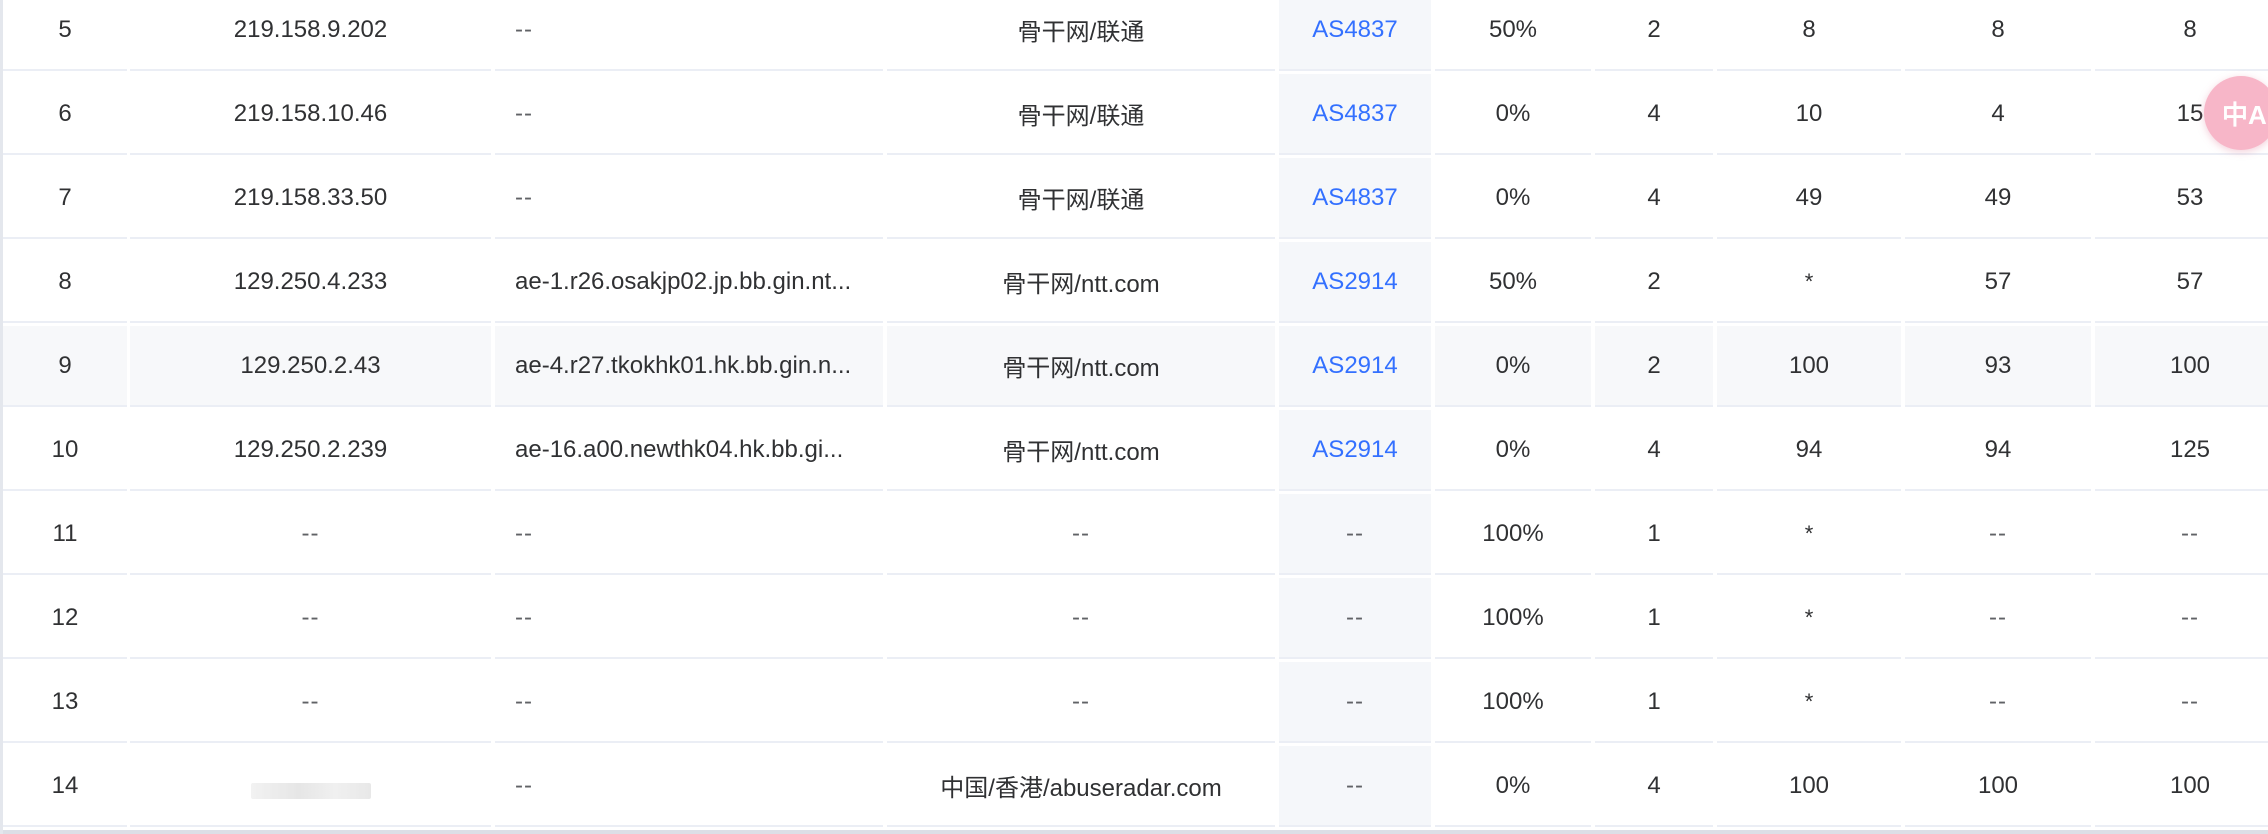 The height and width of the screenshot is (834, 2268). What do you see at coordinates (1809, 281) in the screenshot?
I see `last-value: *` at bounding box center [1809, 281].